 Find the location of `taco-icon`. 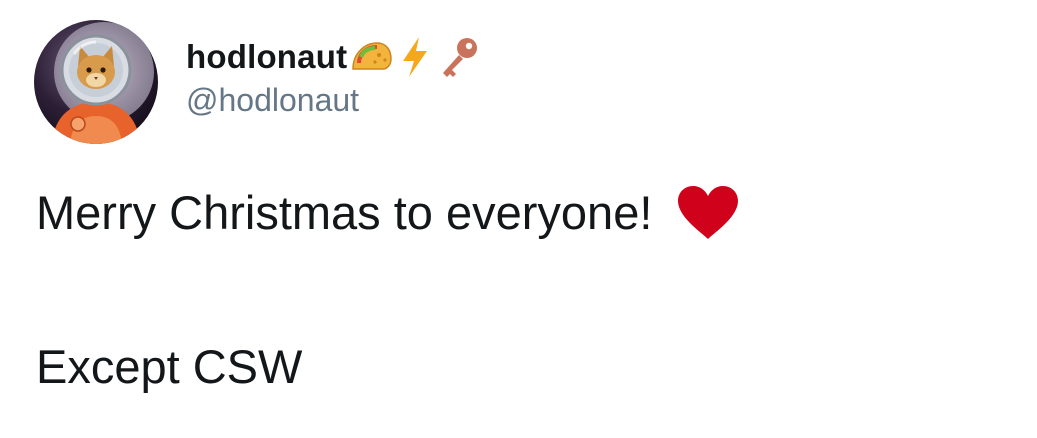

taco-icon is located at coordinates (371, 57).